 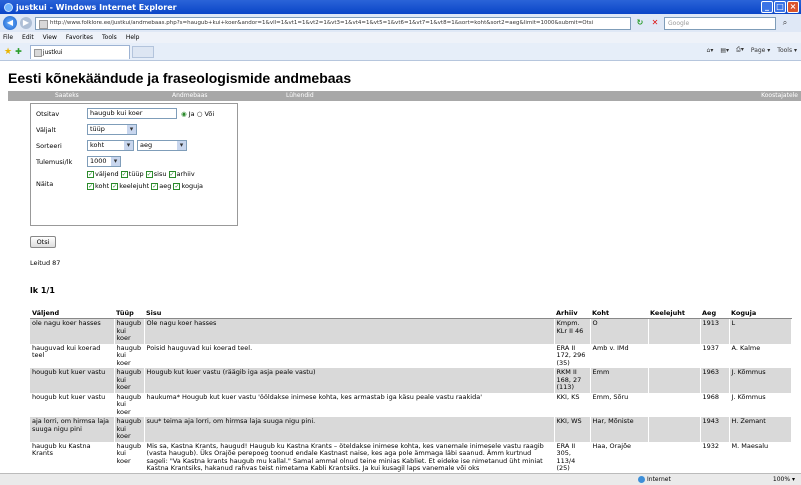 What do you see at coordinates (785, 23) in the screenshot?
I see `search-icon: ⌕` at bounding box center [785, 23].